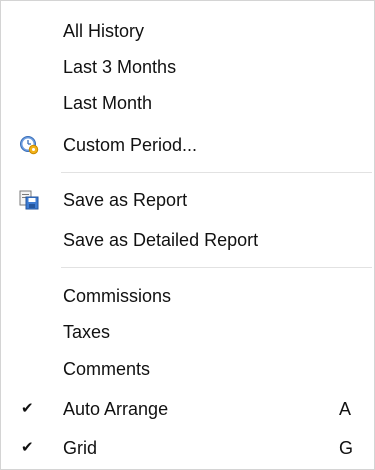  Describe the element at coordinates (161, 240) in the screenshot. I see `menu-item-label: Save as Detailed Report` at that location.